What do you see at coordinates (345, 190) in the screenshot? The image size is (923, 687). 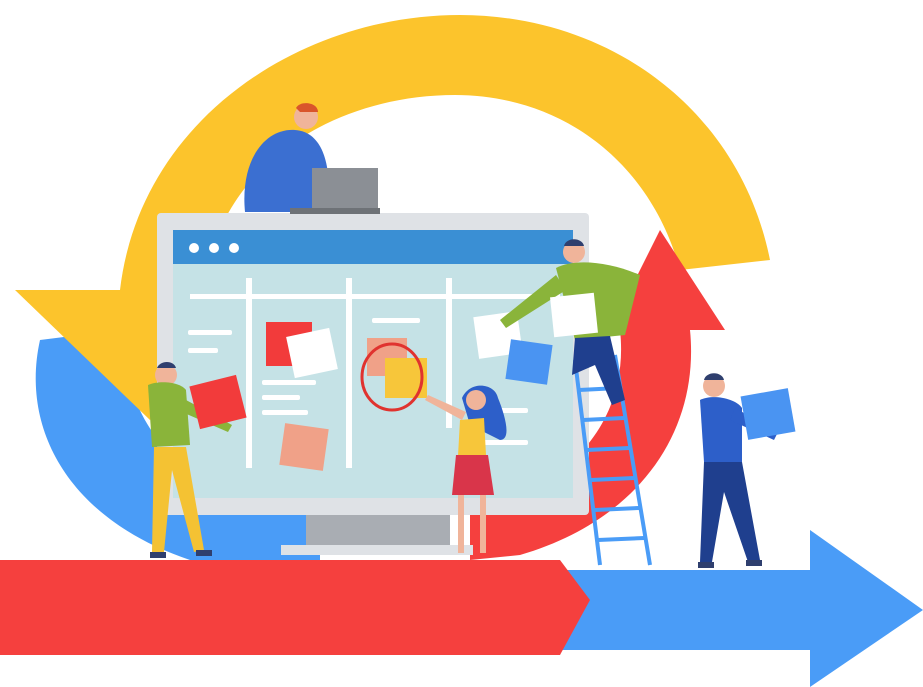 I see `laptop-icon` at bounding box center [345, 190].